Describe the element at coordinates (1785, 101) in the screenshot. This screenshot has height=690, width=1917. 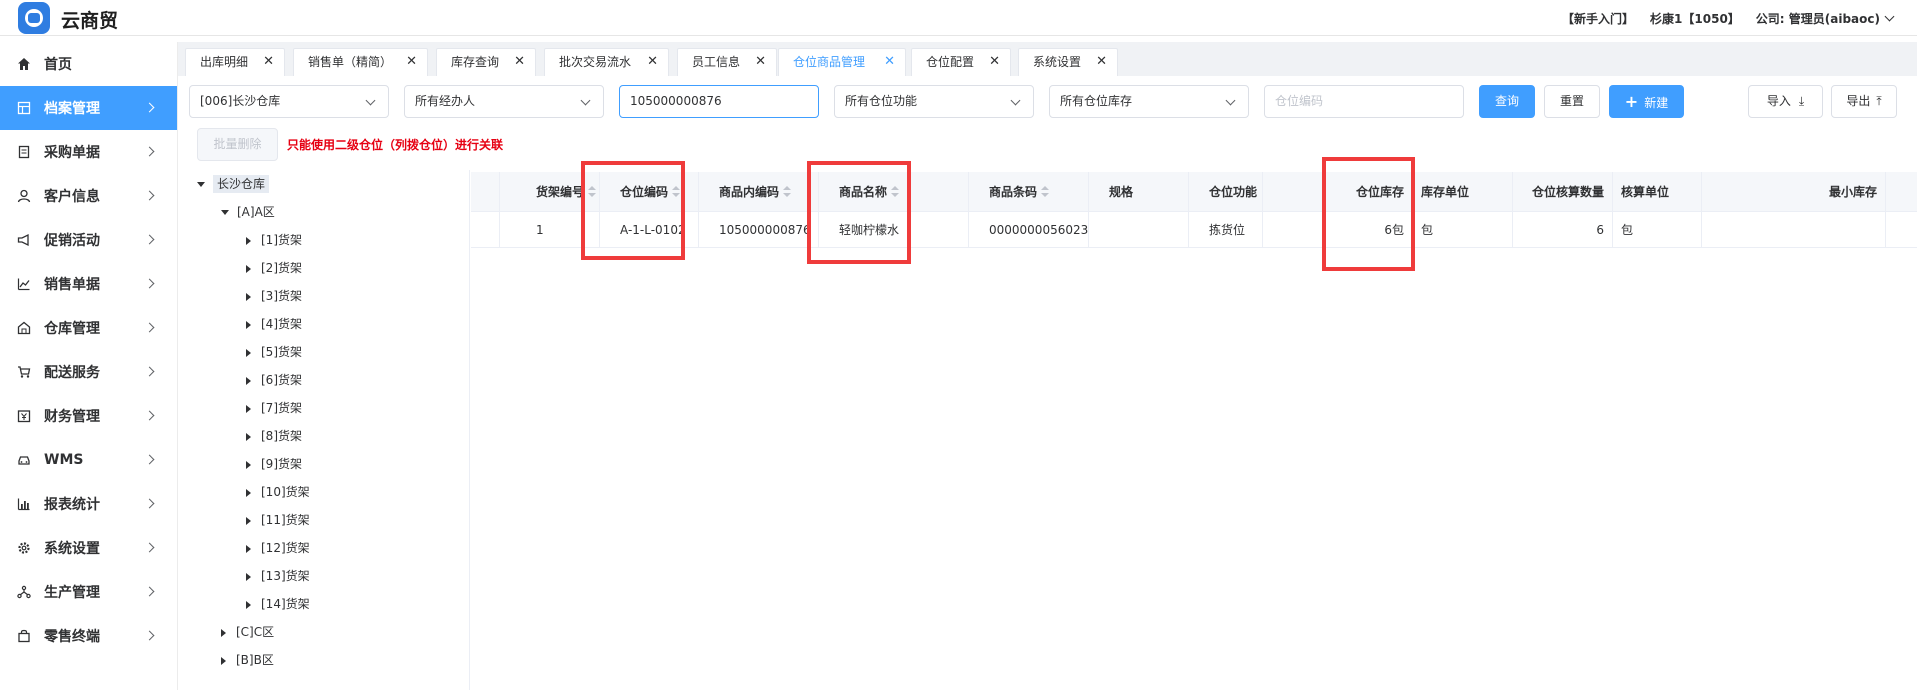
I see `import-button: 导入 ⤓` at that location.